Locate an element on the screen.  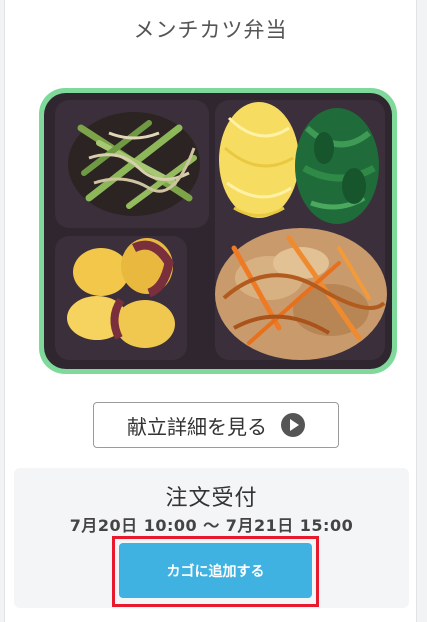
egg-strips is located at coordinates (259, 160).